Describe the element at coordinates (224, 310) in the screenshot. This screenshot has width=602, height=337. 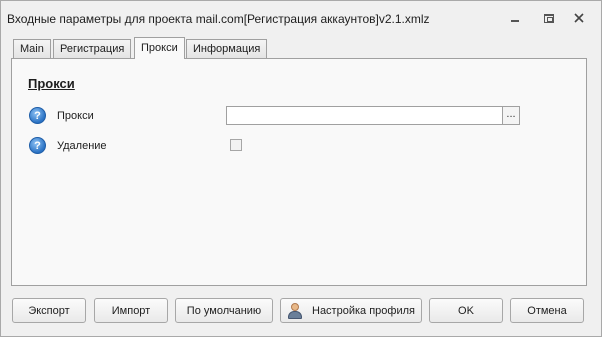
I see `defaults-button: По умолчанию` at that location.